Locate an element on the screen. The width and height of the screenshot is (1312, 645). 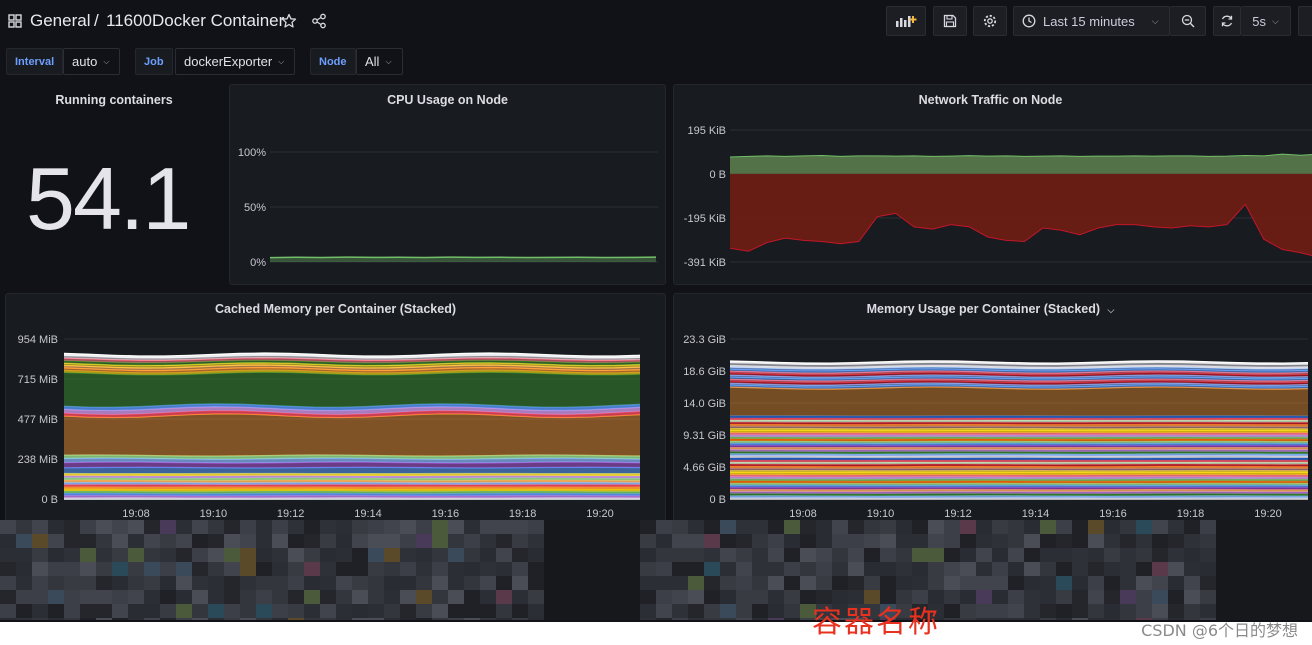
variable-select-job: dockerExporter ⌵ is located at coordinates (235, 61).